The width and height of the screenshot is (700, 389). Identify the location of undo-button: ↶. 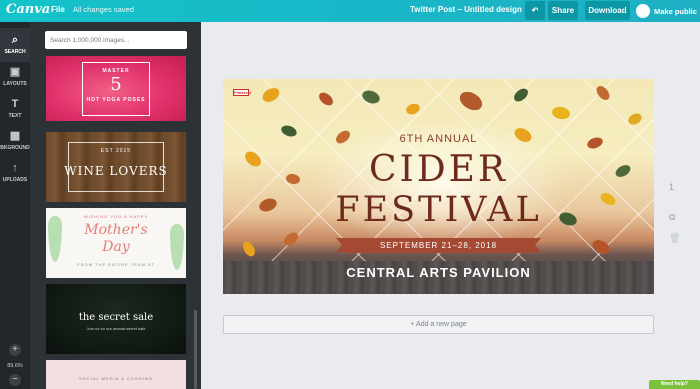
(535, 10).